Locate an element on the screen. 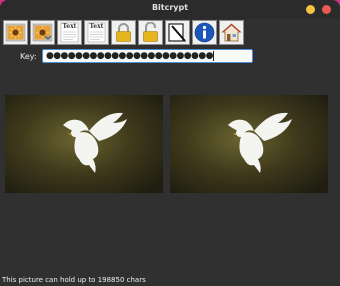 The height and width of the screenshot is (286, 340). key-input: ●●●●●●●●●●●●●●●●●●●●●●● is located at coordinates (147, 56).